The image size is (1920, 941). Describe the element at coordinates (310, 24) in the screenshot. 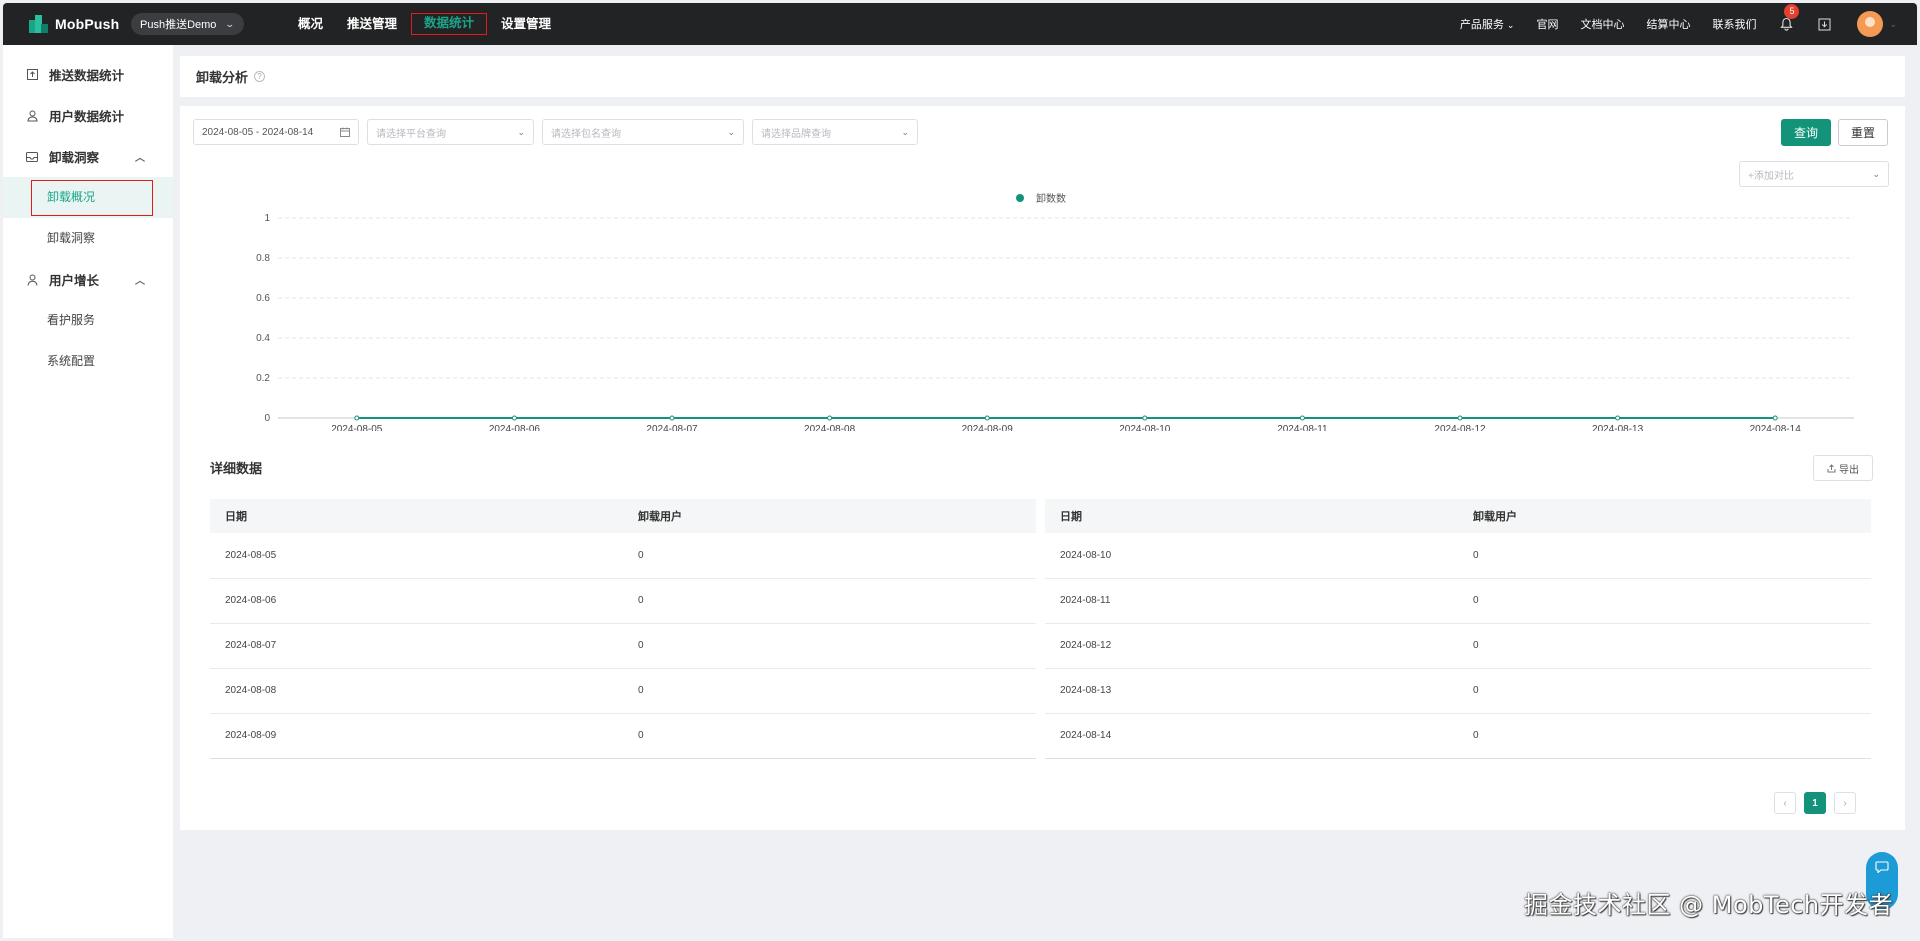

I see `nav-overview: 概况` at that location.